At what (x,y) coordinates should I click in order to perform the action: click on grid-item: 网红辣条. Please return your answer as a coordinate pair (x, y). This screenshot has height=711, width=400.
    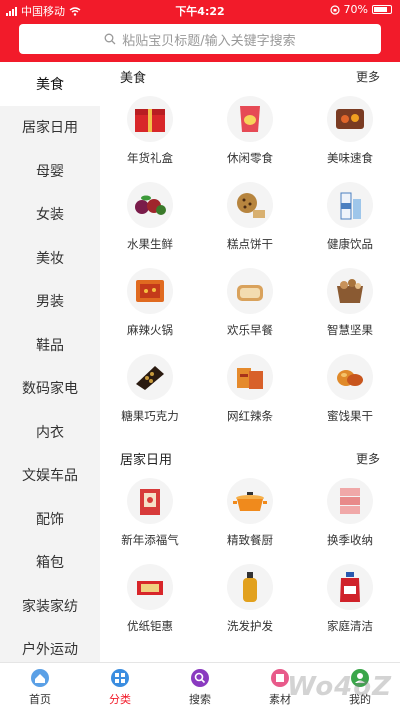
    Looking at the image, I should click on (250, 395).